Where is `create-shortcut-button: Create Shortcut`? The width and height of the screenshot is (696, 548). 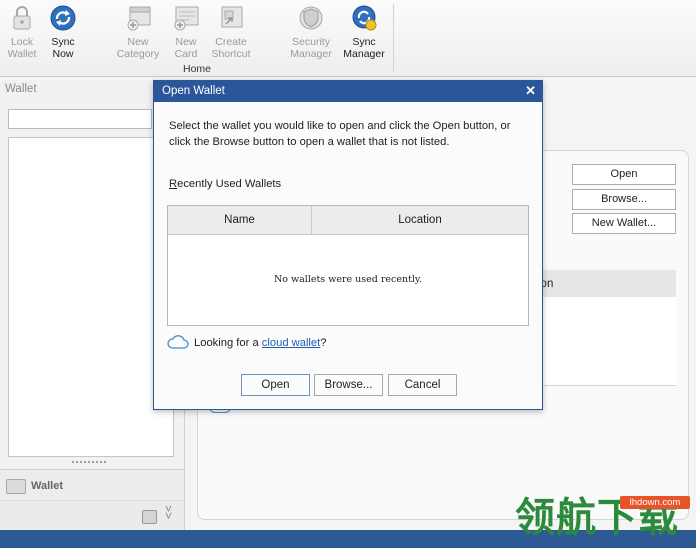 create-shortcut-button: Create Shortcut is located at coordinates (231, 30).